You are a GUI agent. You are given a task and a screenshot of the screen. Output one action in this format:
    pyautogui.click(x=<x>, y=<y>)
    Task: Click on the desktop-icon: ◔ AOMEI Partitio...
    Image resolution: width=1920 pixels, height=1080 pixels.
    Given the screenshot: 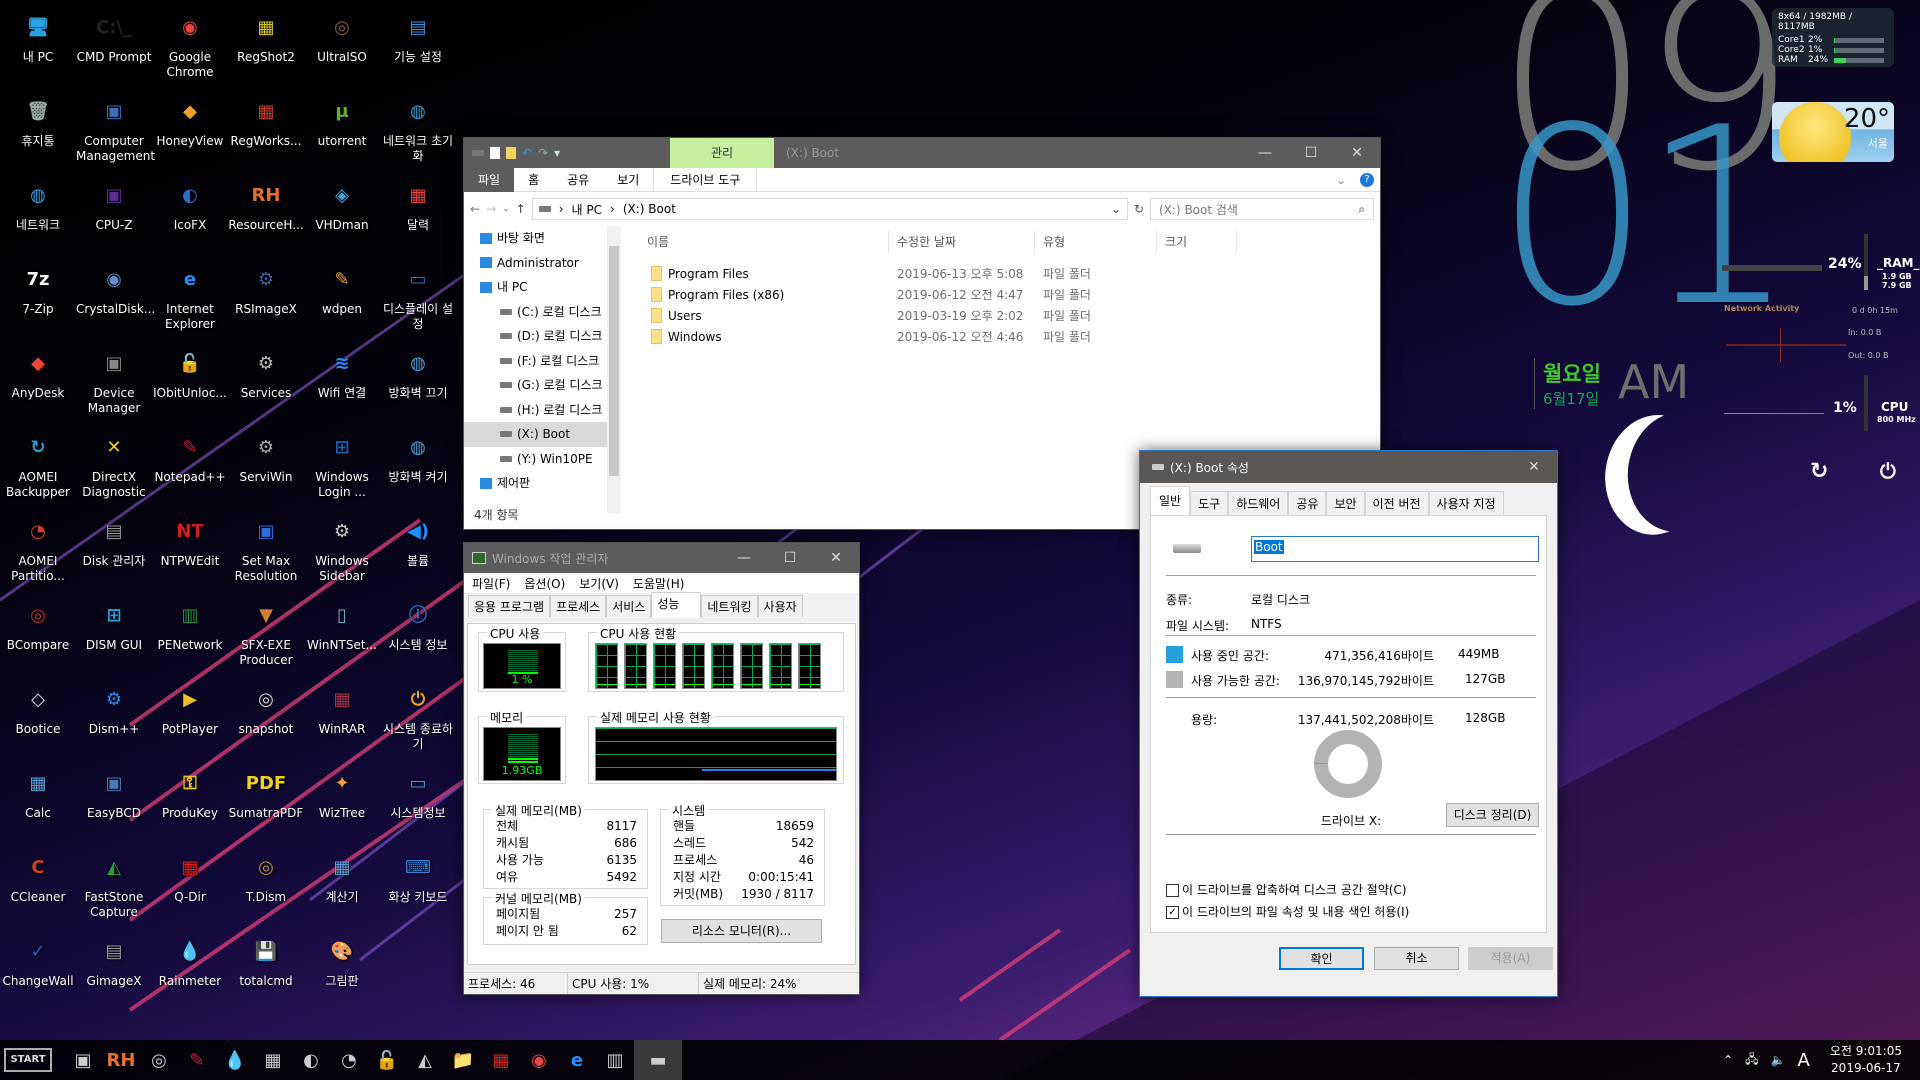 What is the action you would take?
    pyautogui.click(x=38, y=546)
    